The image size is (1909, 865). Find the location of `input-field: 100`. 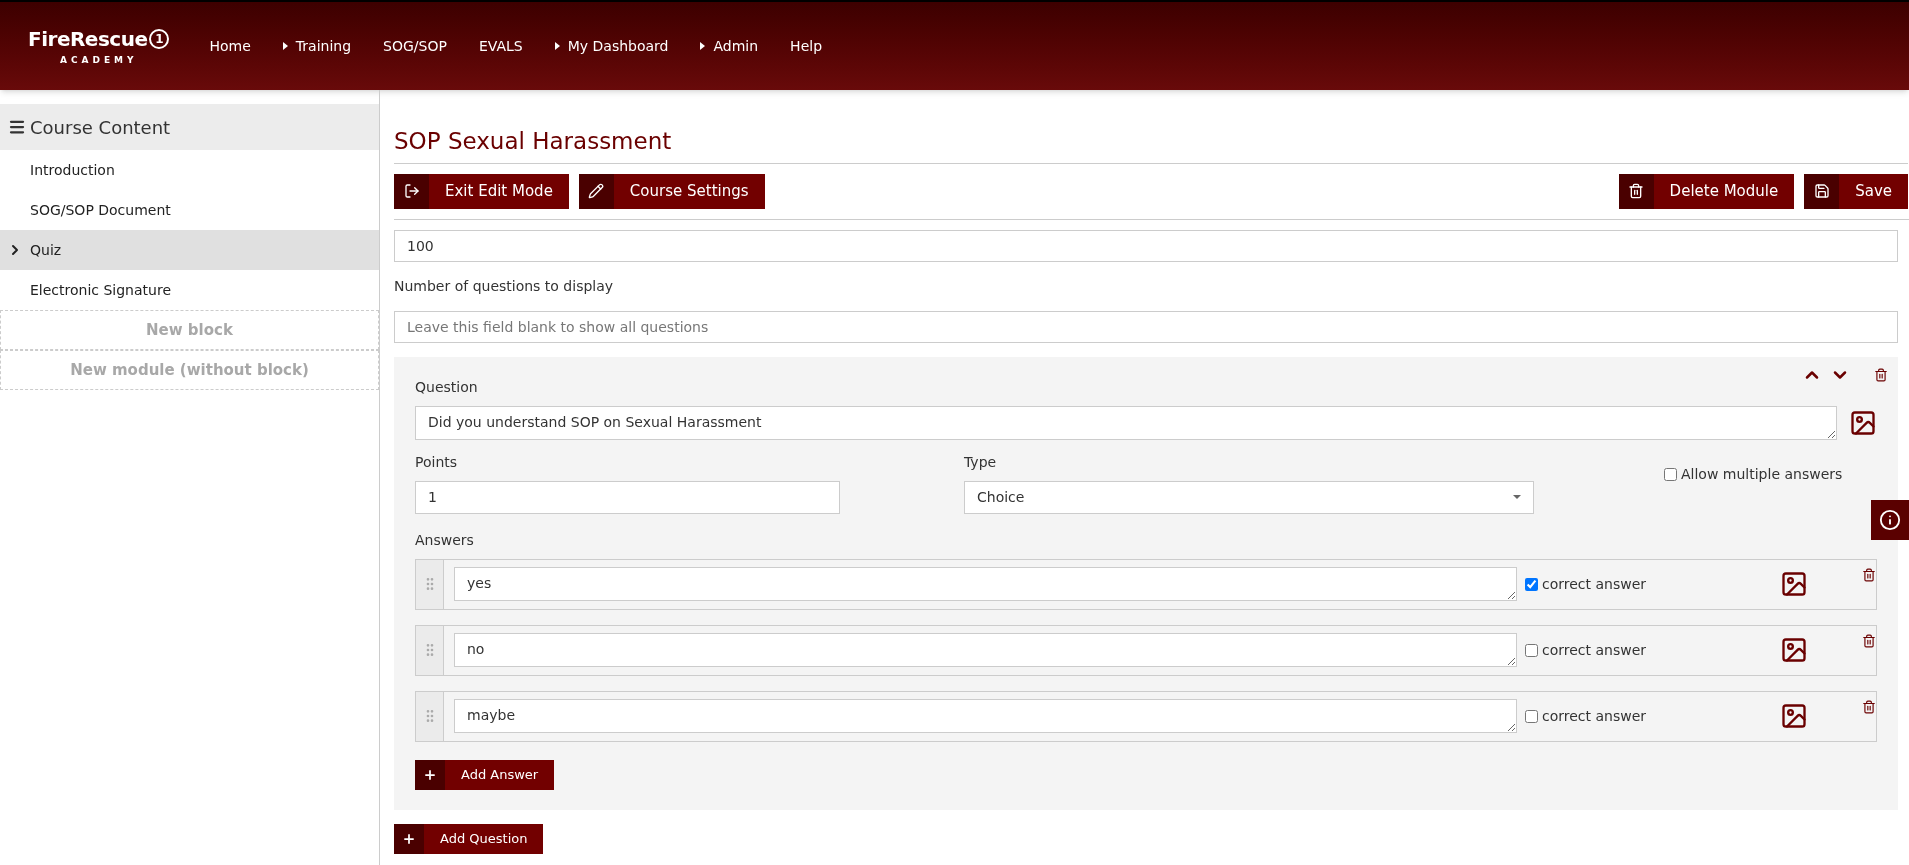

input-field: 100 is located at coordinates (1146, 245).